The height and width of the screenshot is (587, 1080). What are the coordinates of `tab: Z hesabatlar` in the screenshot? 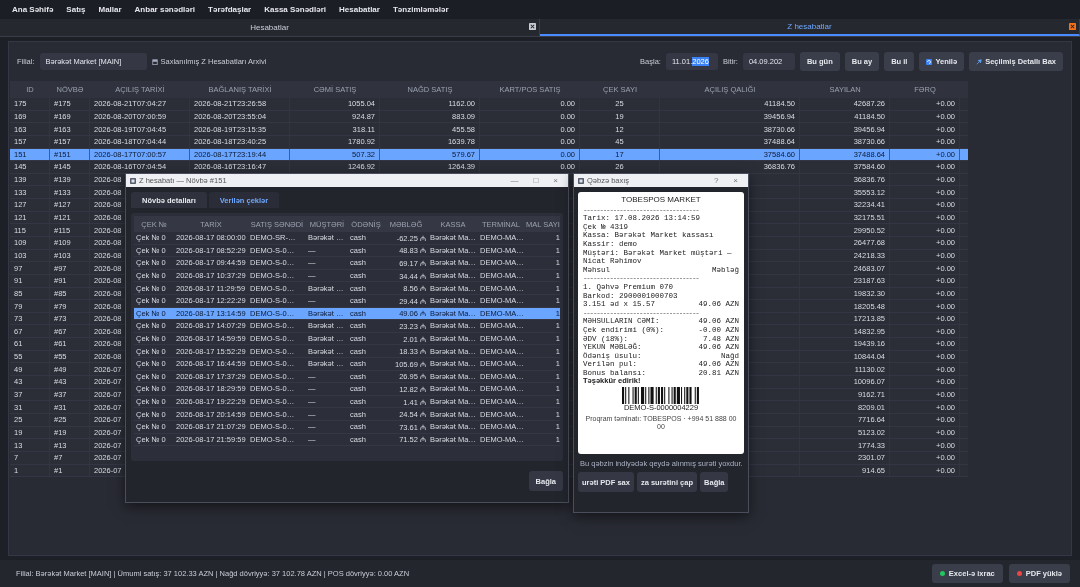 It's located at (810, 27).